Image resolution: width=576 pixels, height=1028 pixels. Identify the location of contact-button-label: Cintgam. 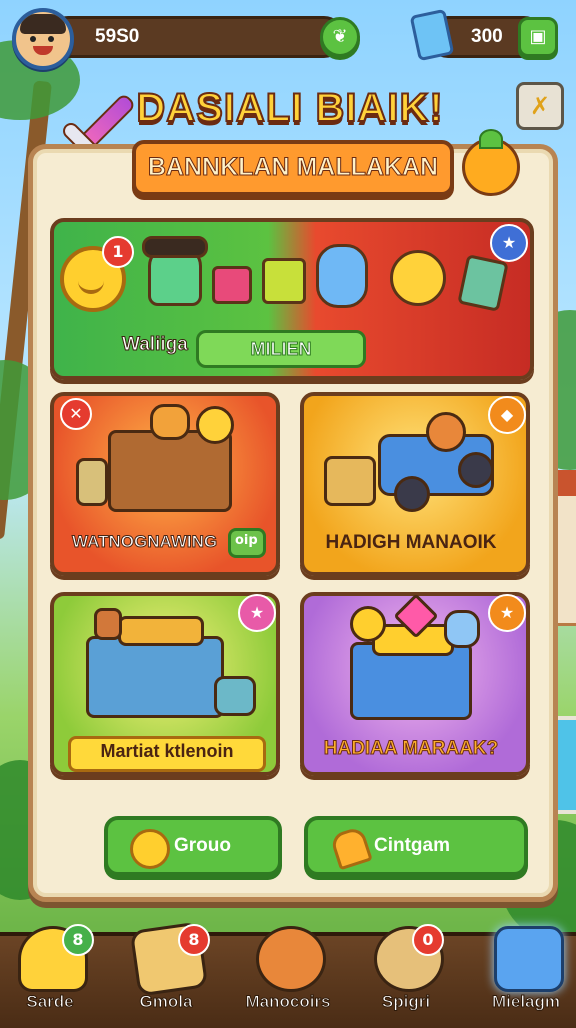
(412, 845).